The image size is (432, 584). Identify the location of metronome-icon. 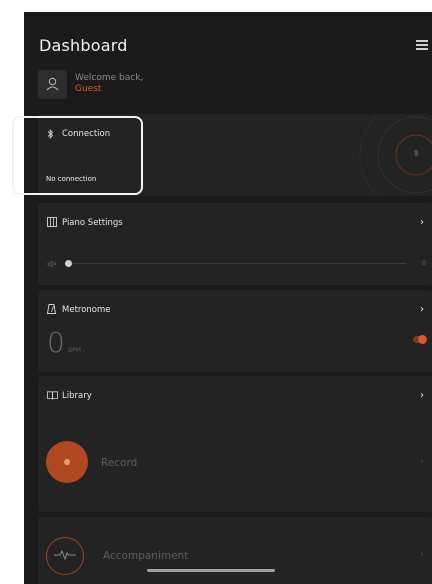
(51, 309).